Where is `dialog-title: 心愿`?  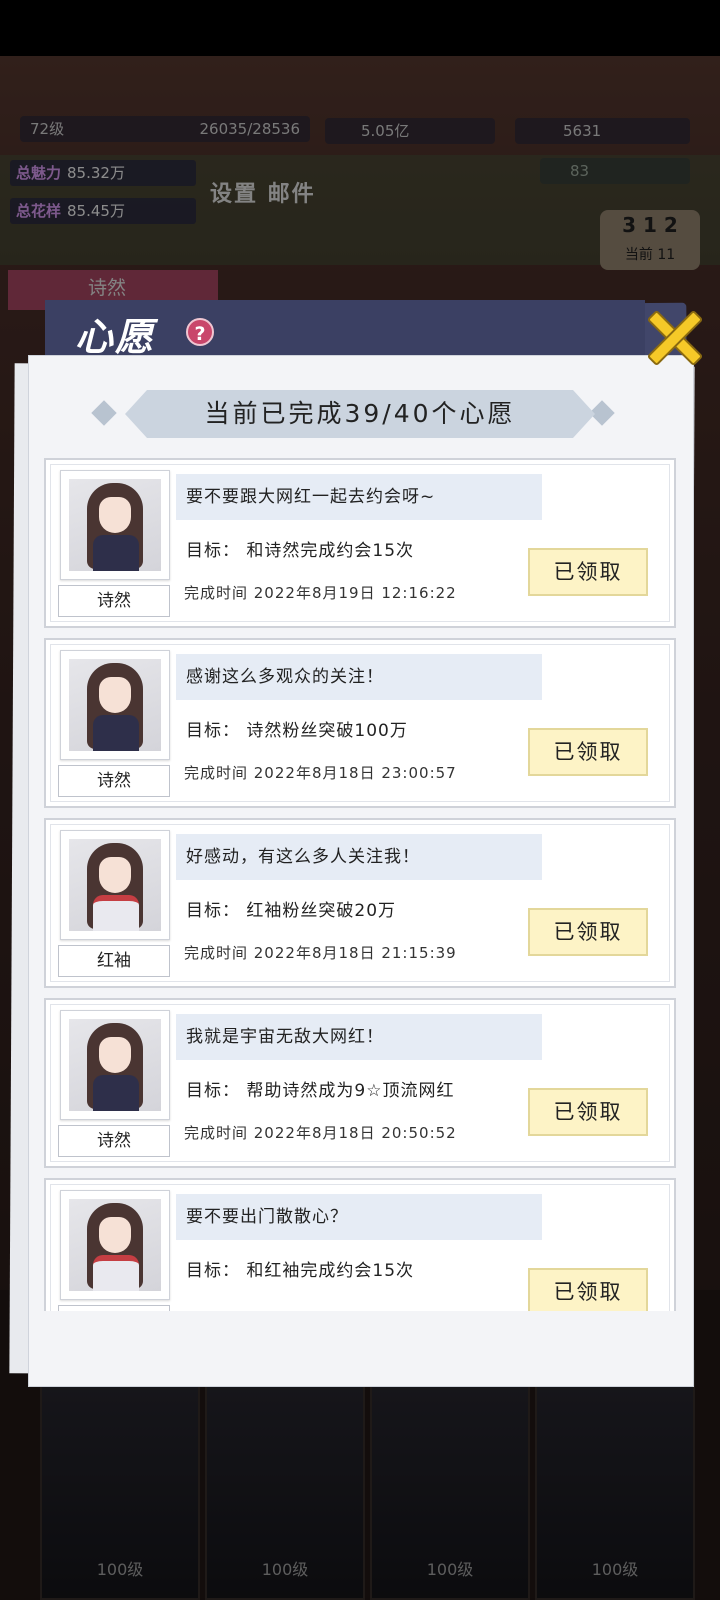 dialog-title: 心愿 is located at coordinates (115, 337).